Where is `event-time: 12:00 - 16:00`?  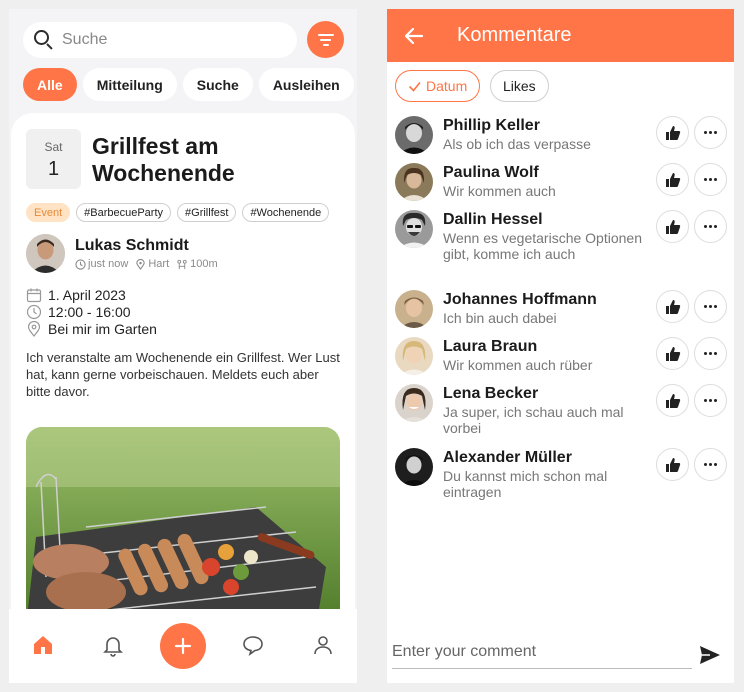 event-time: 12:00 - 16:00 is located at coordinates (89, 312).